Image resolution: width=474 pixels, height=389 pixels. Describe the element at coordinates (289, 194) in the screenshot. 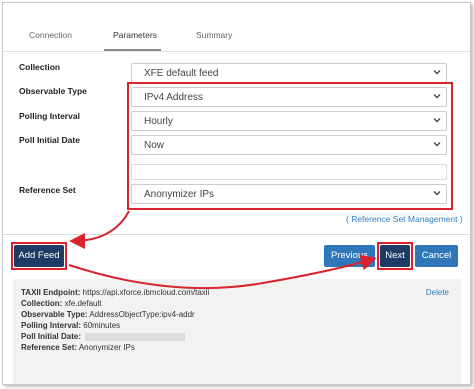

I see `reference-set-select: Anonymizer IPs` at that location.